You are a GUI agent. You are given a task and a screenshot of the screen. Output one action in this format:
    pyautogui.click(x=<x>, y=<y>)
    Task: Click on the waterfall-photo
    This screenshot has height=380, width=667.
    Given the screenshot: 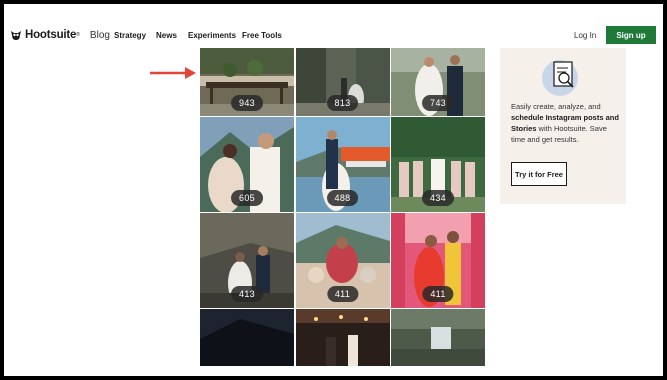 What is the action you would take?
    pyautogui.click(x=438, y=337)
    